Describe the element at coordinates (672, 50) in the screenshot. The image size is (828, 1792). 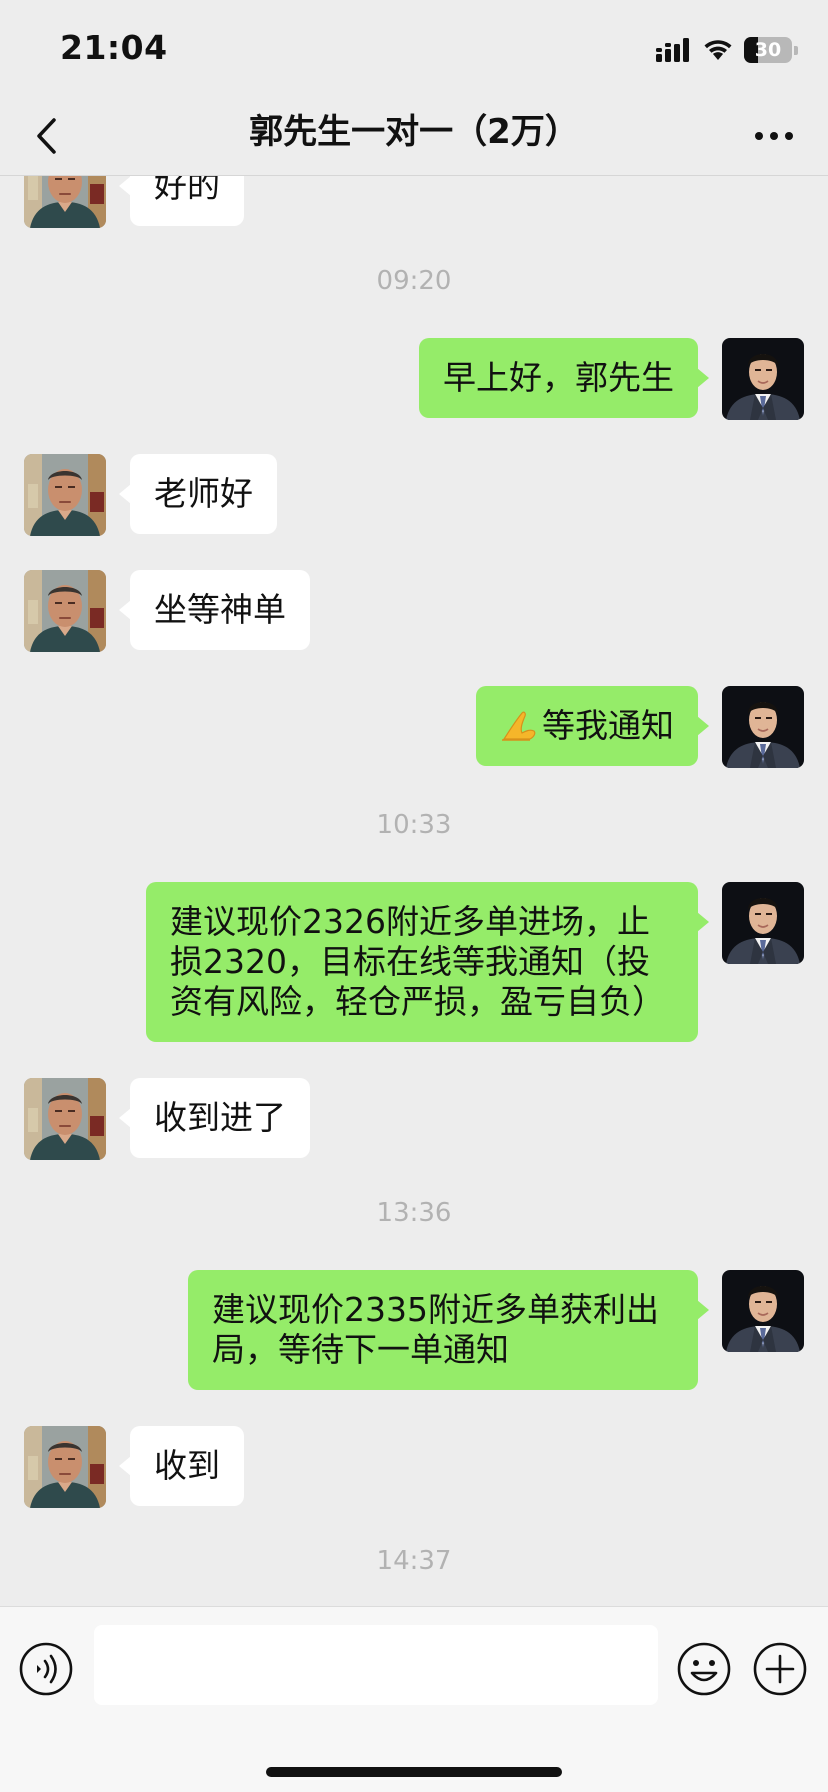
I see `signal-icon` at that location.